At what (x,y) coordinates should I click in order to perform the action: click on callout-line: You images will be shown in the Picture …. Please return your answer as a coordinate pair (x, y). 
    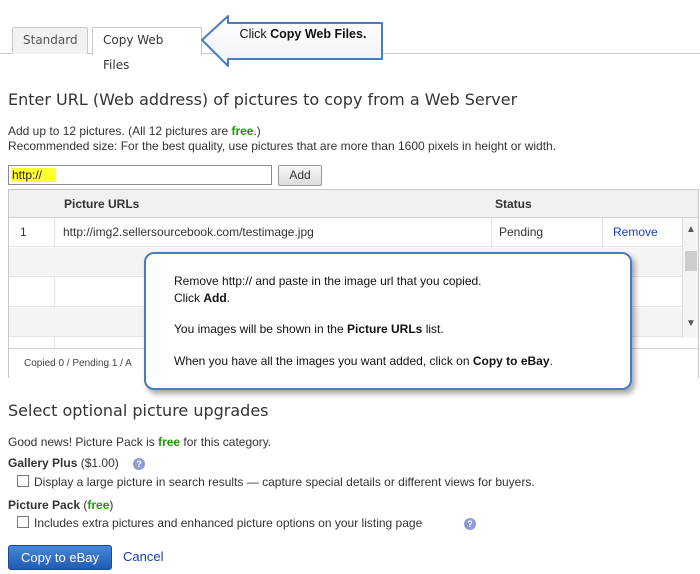
    Looking at the image, I should click on (309, 329).